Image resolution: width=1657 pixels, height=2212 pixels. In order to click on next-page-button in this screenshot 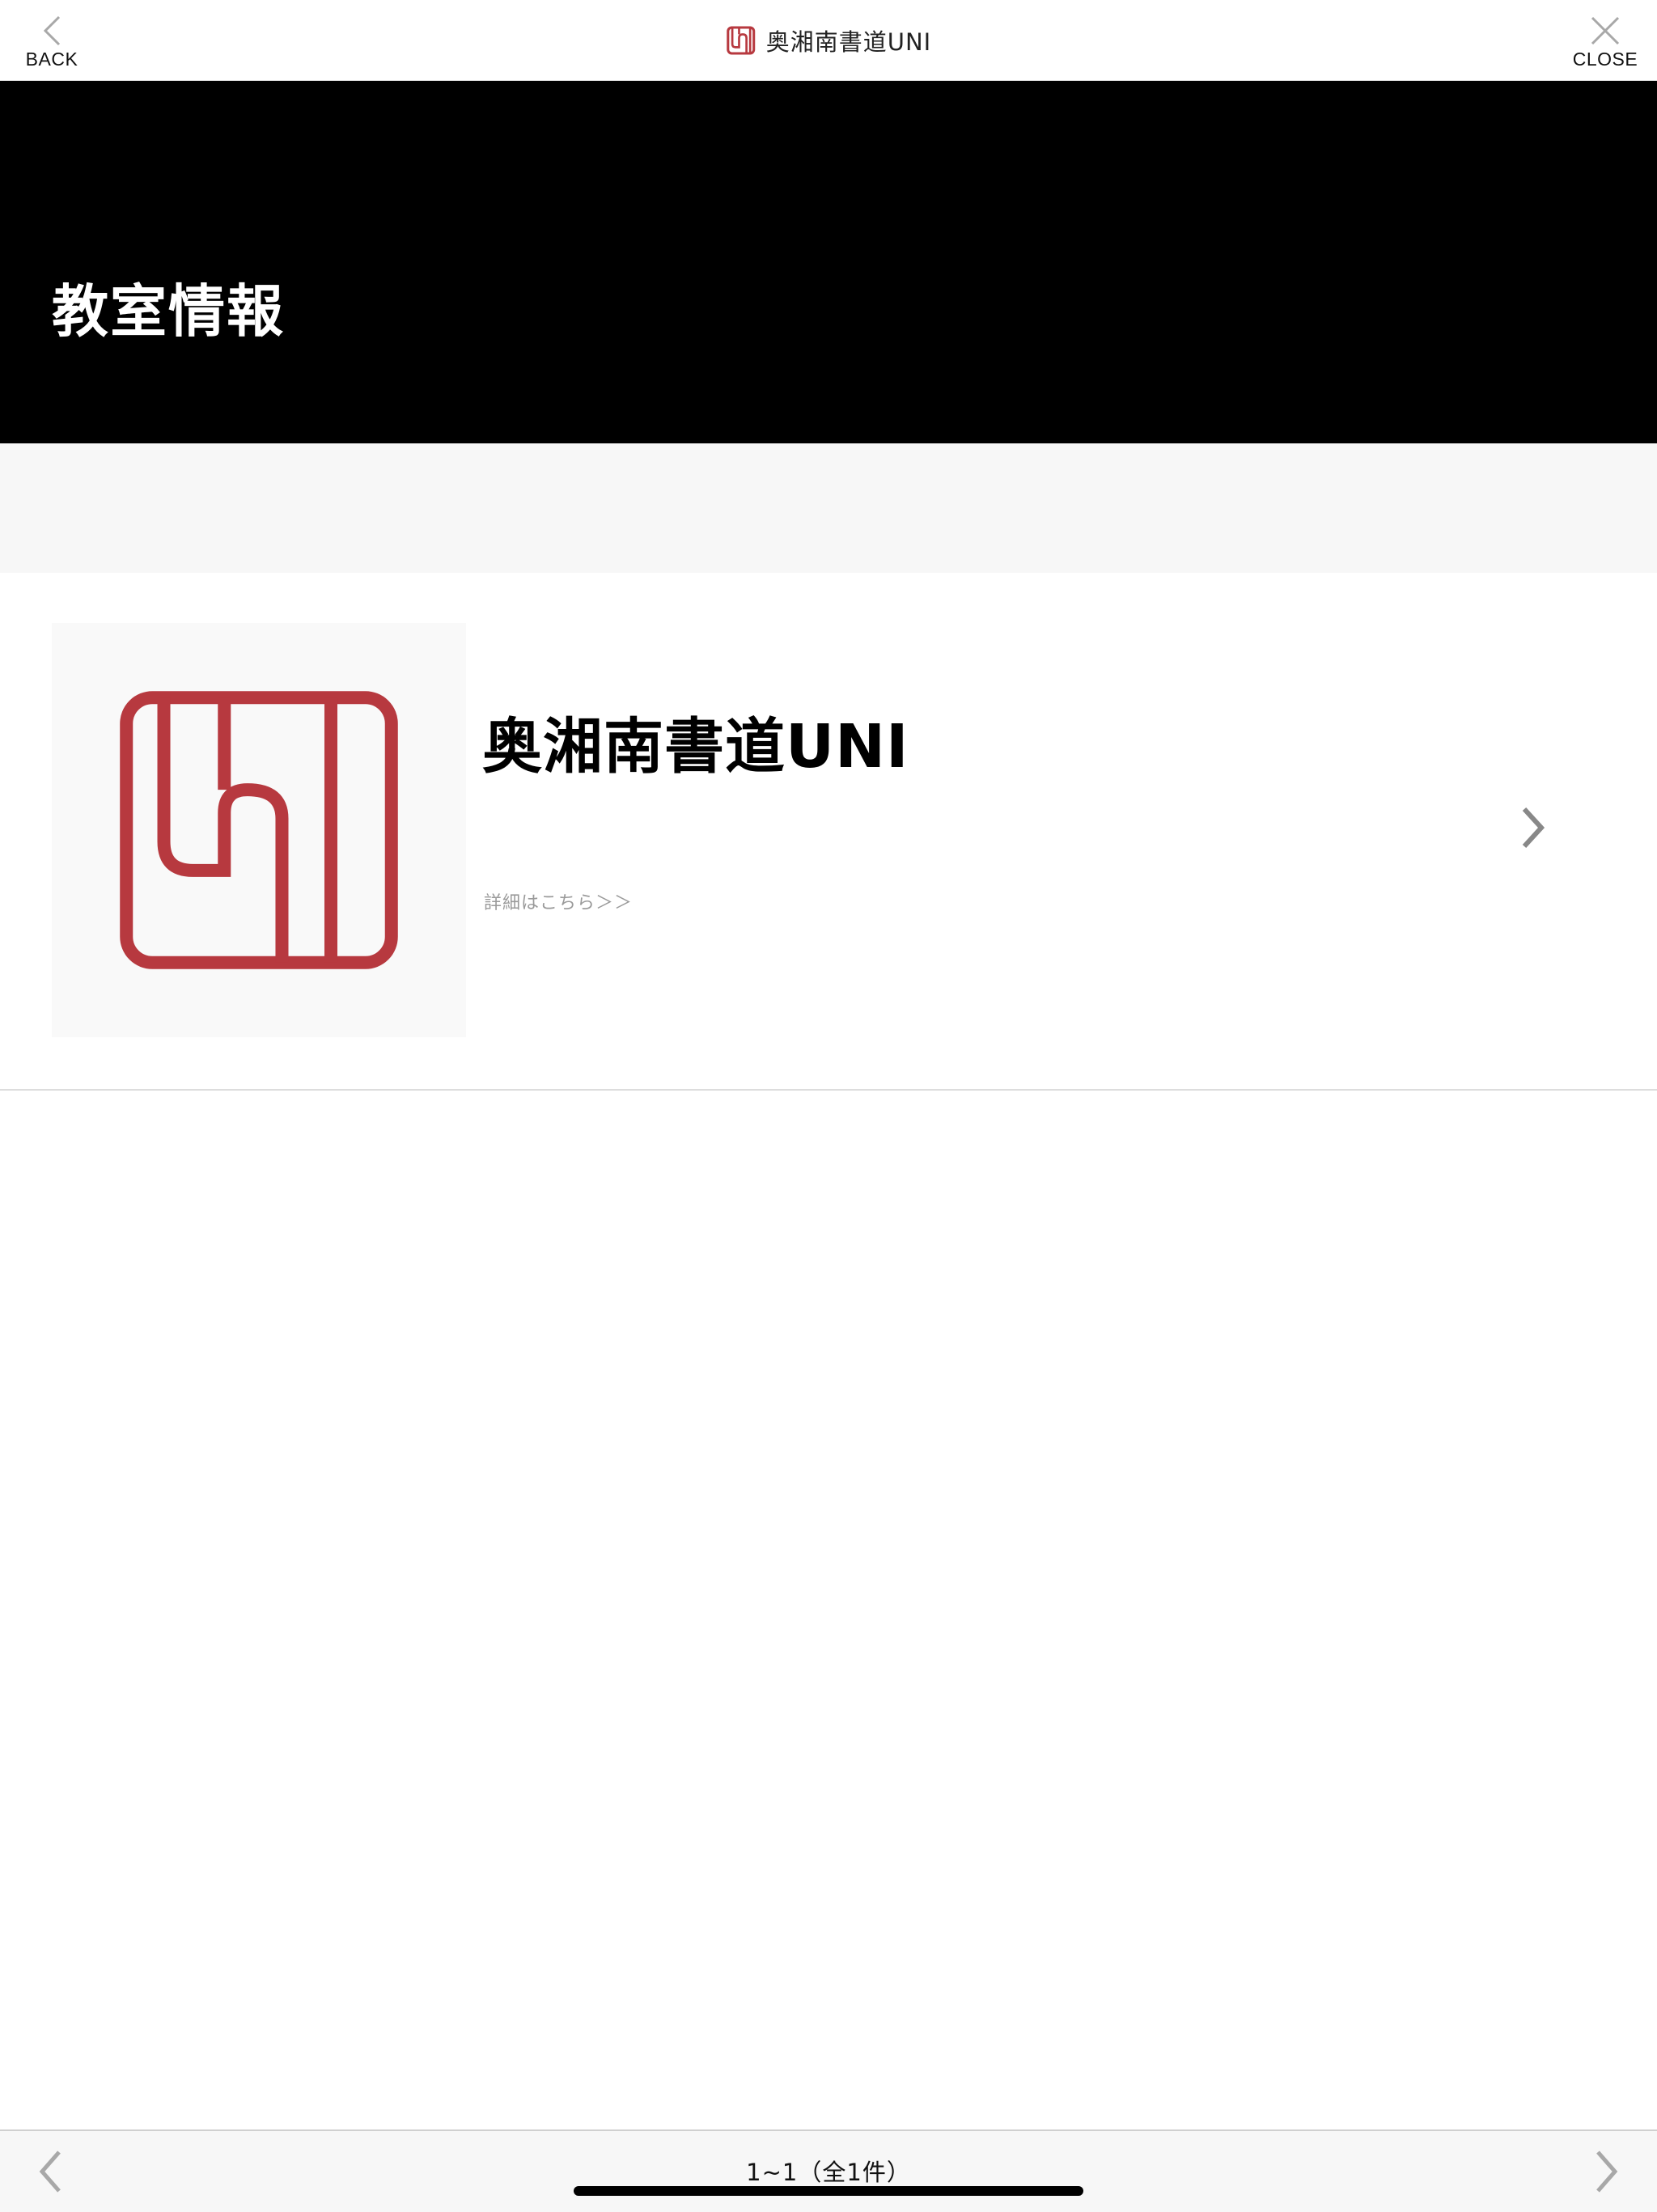, I will do `click(1606, 2171)`.